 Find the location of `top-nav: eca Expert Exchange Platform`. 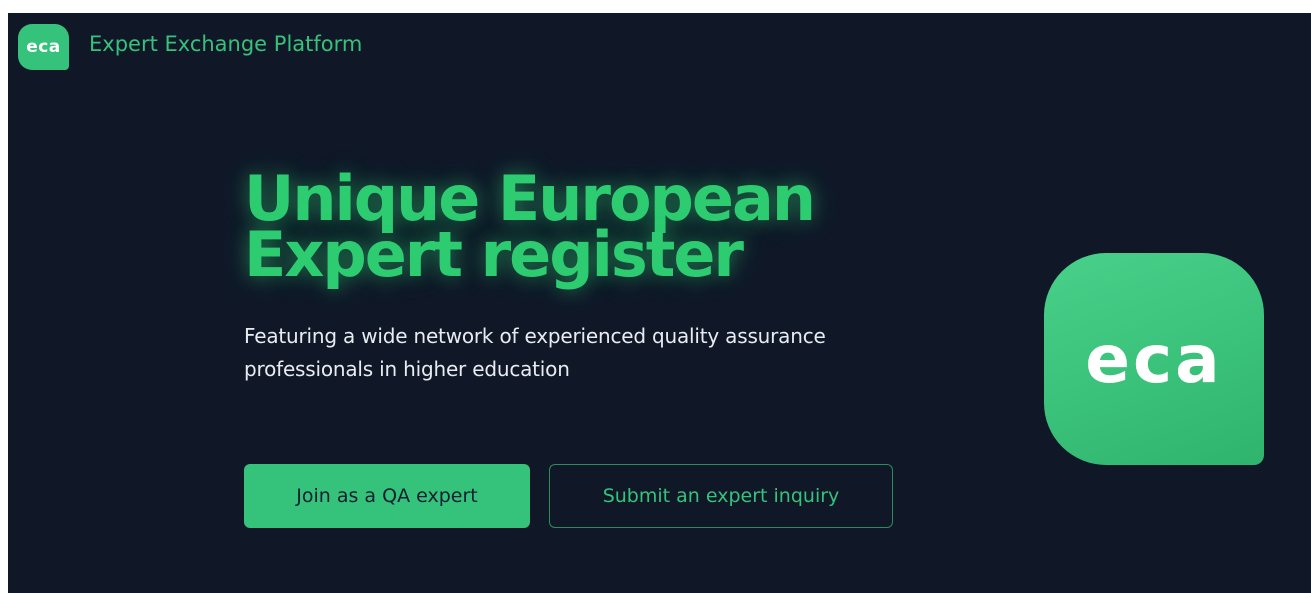

top-nav: eca Expert Exchange Platform is located at coordinates (190, 47).